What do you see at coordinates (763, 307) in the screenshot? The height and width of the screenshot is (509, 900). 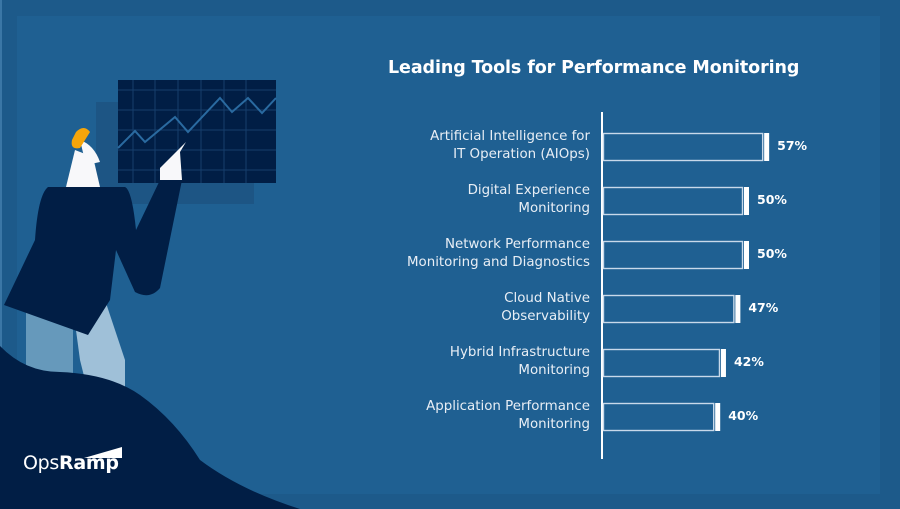 I see `bar-value-label: 47%` at bounding box center [763, 307].